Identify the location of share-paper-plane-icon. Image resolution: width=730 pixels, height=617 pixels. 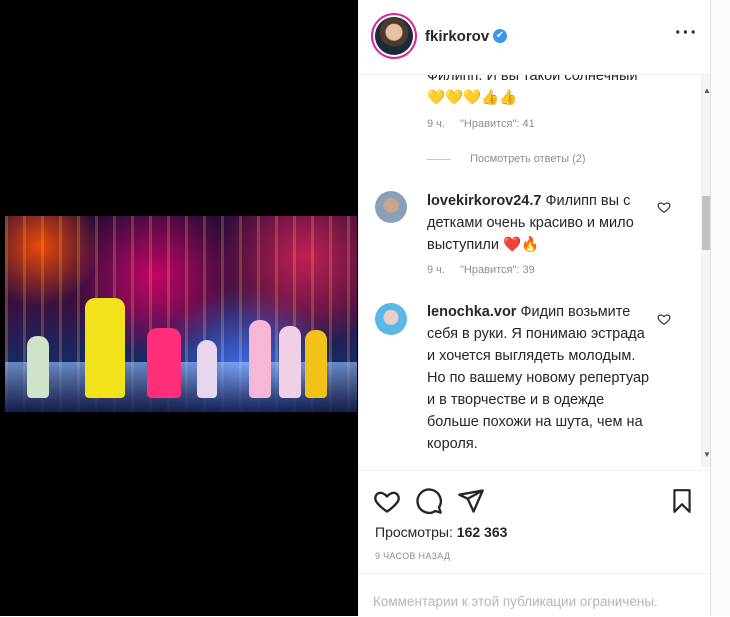
(471, 501).